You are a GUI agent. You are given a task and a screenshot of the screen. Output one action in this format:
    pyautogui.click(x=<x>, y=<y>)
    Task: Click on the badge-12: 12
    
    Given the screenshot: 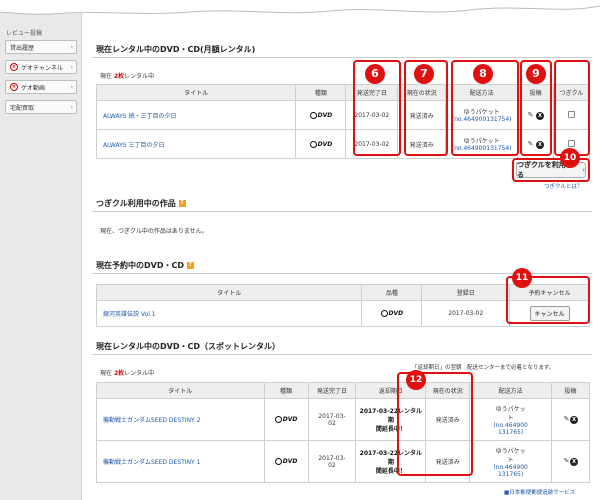 What is the action you would take?
    pyautogui.click(x=416, y=380)
    